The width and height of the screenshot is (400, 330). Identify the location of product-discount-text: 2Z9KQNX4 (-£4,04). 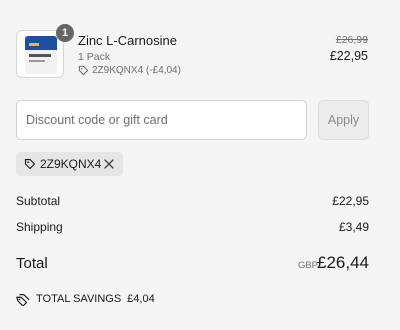
(136, 70).